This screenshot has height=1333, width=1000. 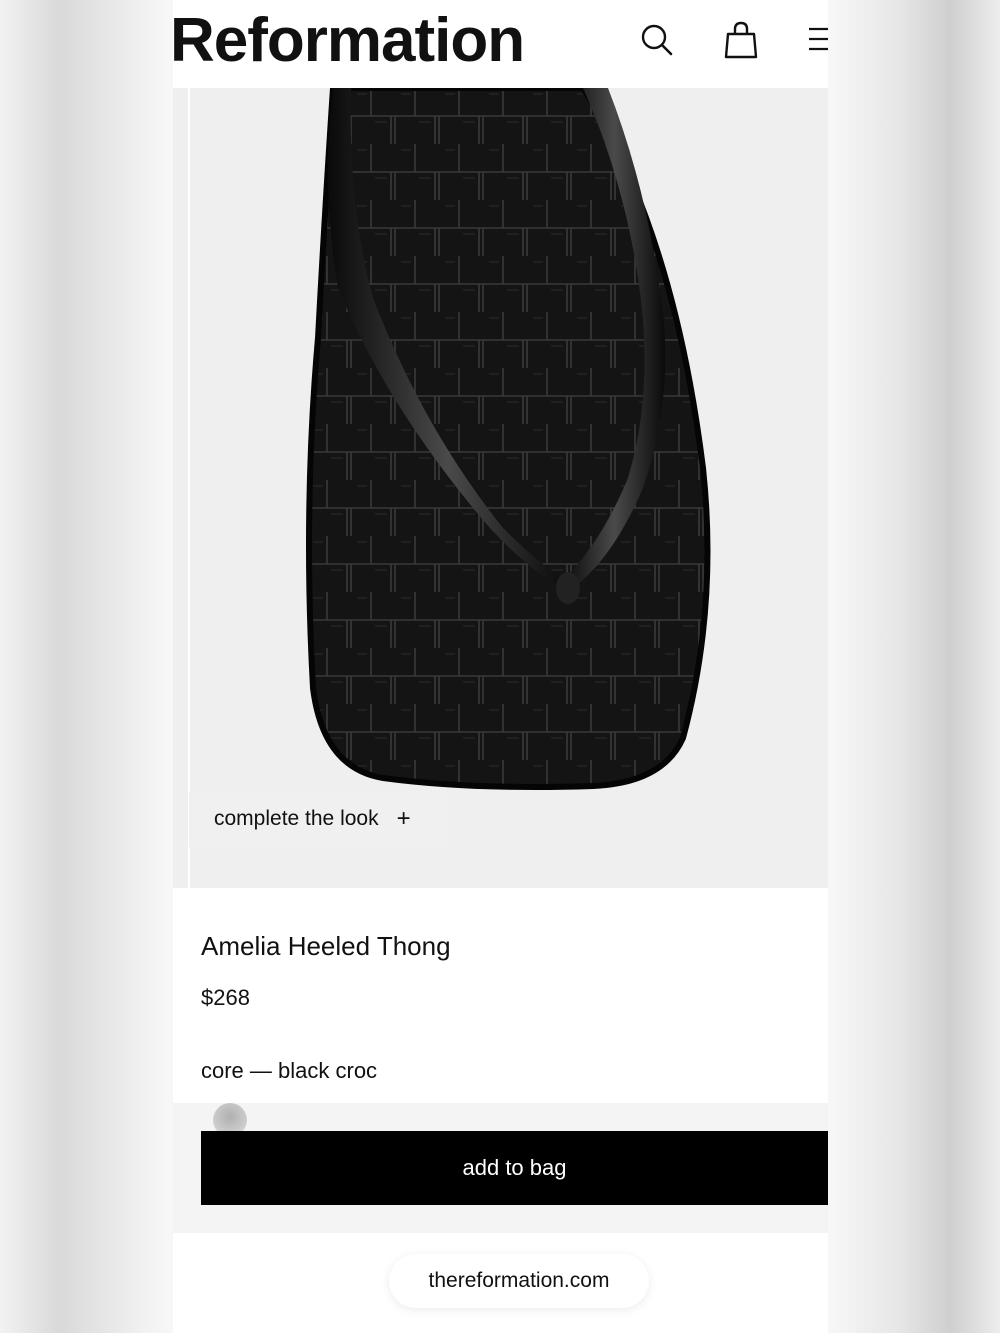 What do you see at coordinates (289, 1070) in the screenshot?
I see `color-variant-label: core — black croc` at bounding box center [289, 1070].